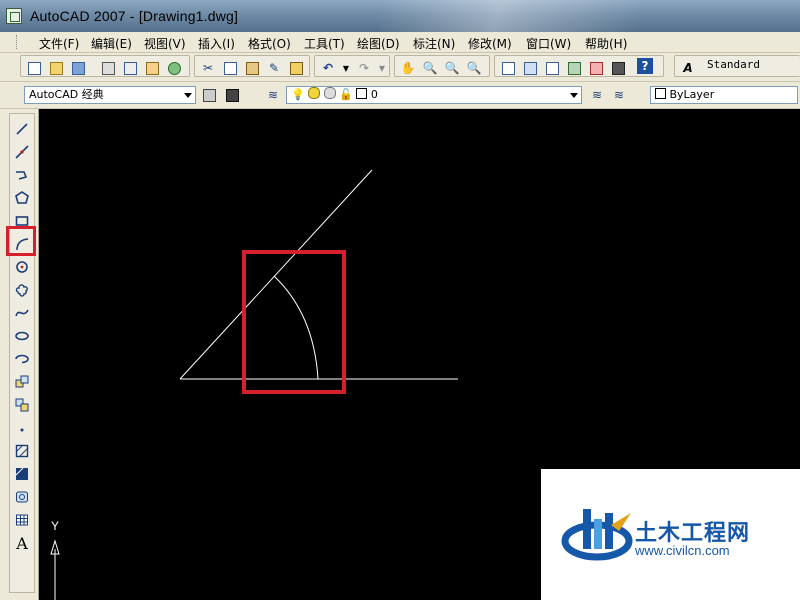 The image size is (800, 600). I want to click on insert-block-icon, so click(22, 382).